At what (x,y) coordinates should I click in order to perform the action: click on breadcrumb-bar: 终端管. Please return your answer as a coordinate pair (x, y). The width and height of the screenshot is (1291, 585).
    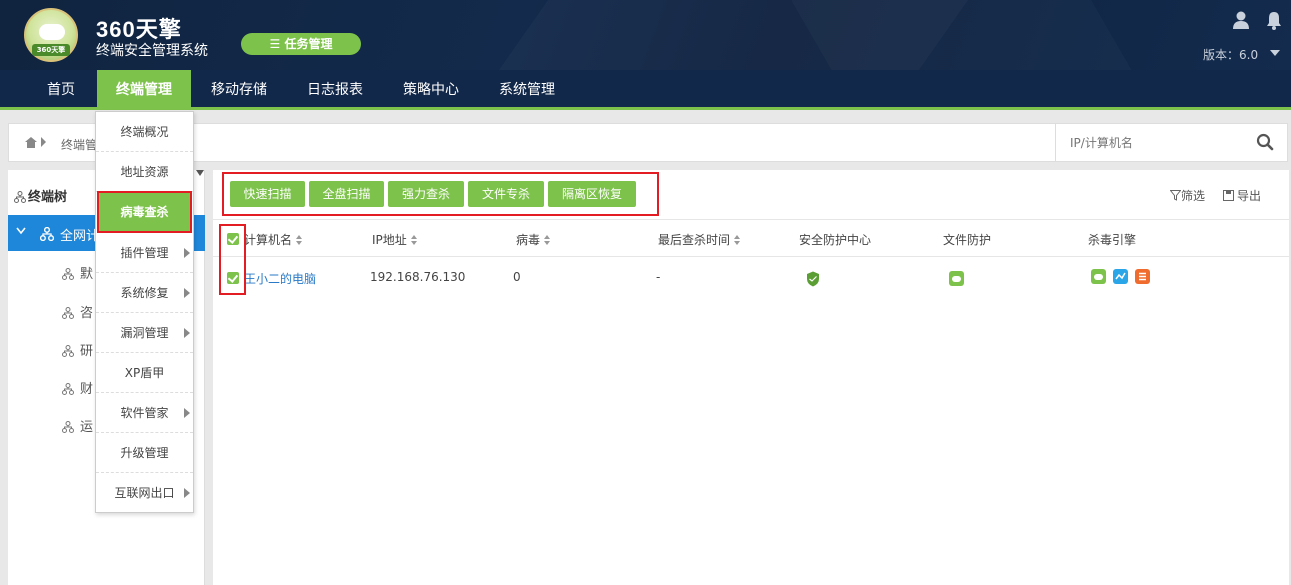
    Looking at the image, I should click on (648, 142).